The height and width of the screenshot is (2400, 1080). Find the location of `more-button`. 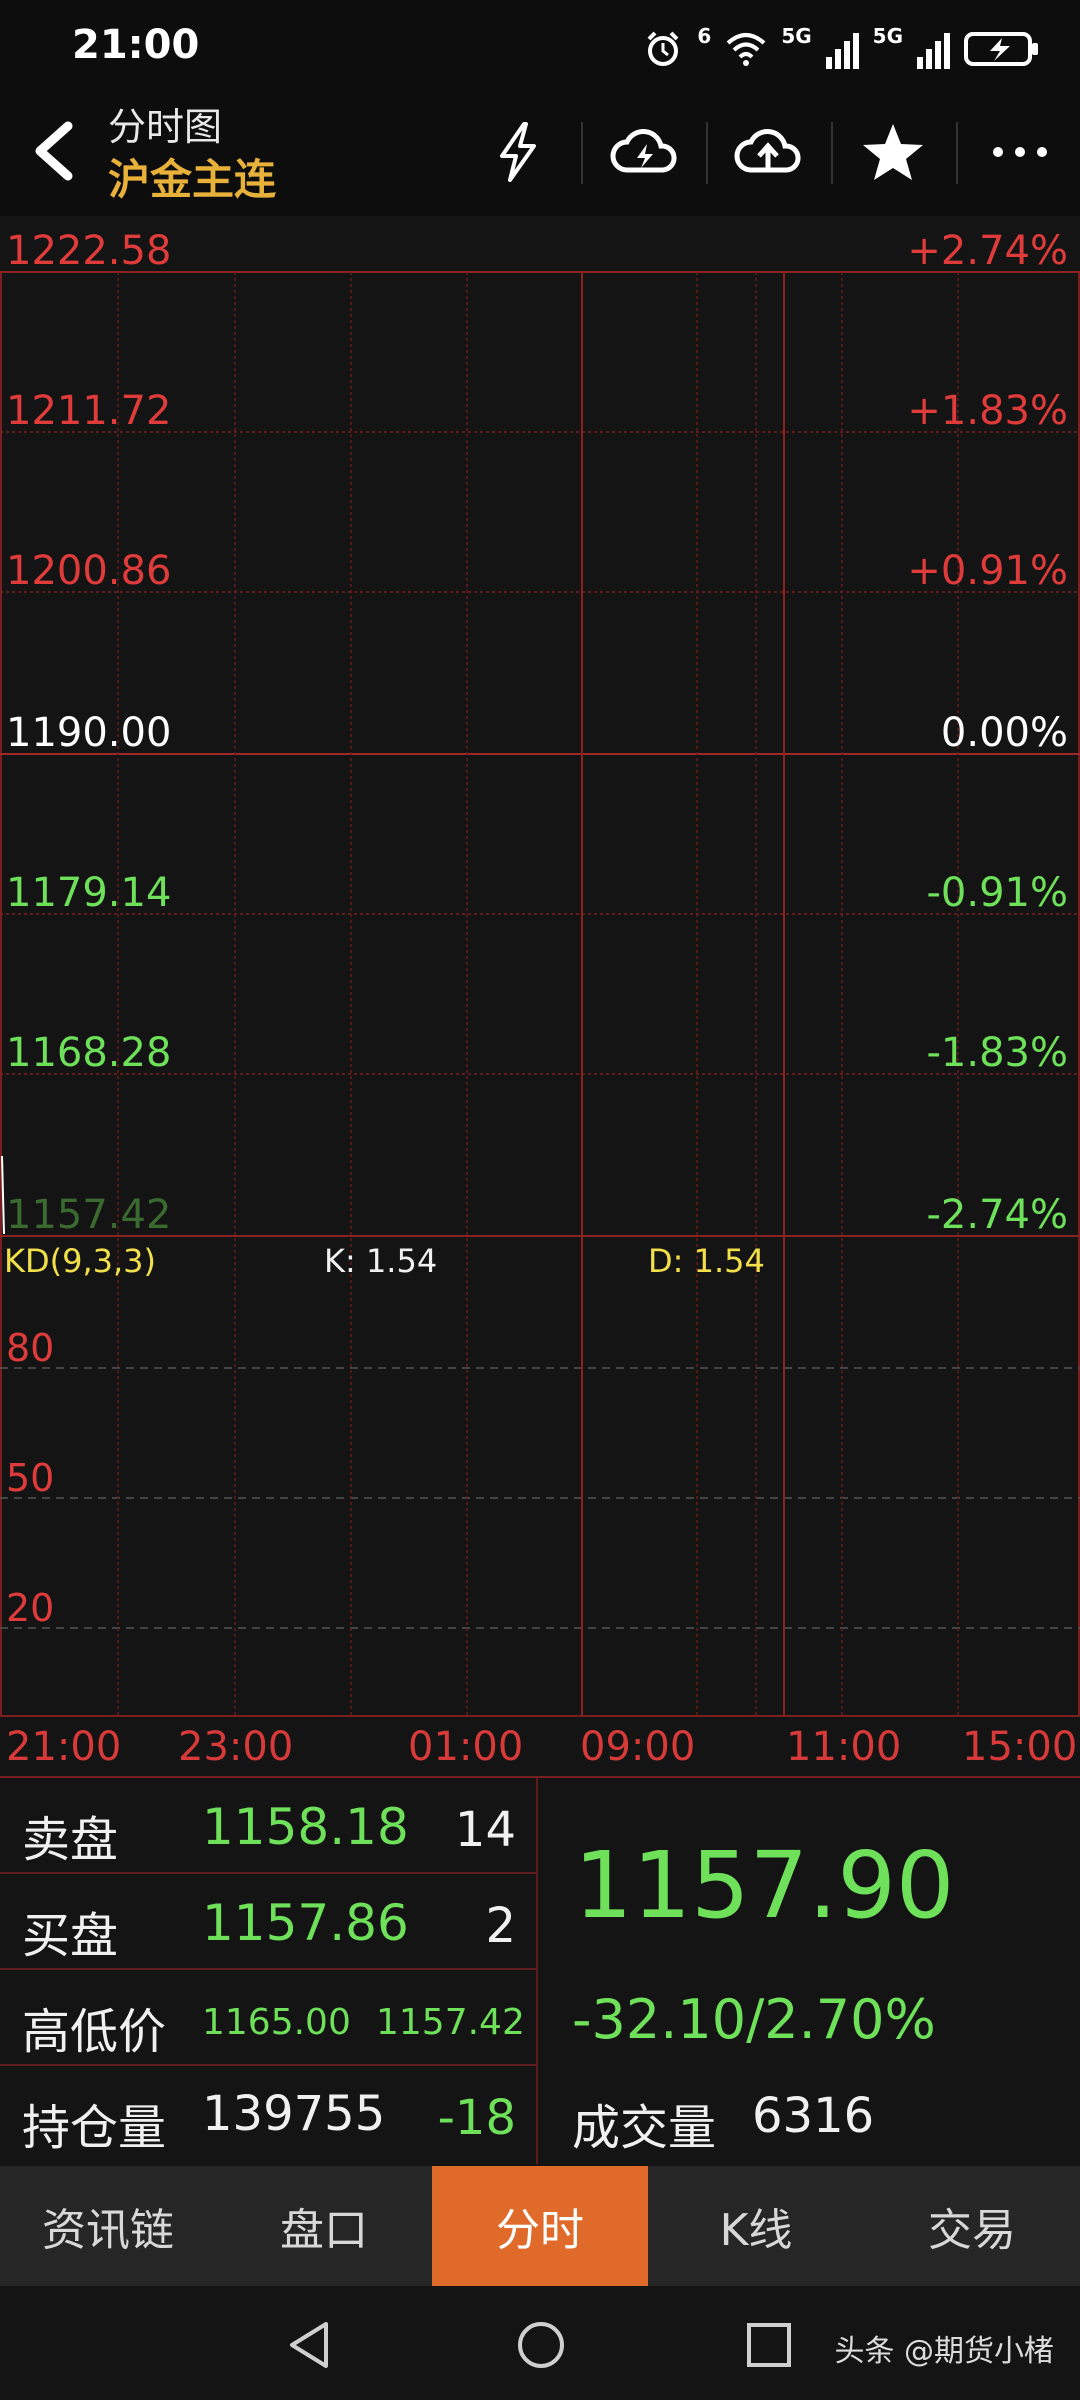

more-button is located at coordinates (1020, 152).